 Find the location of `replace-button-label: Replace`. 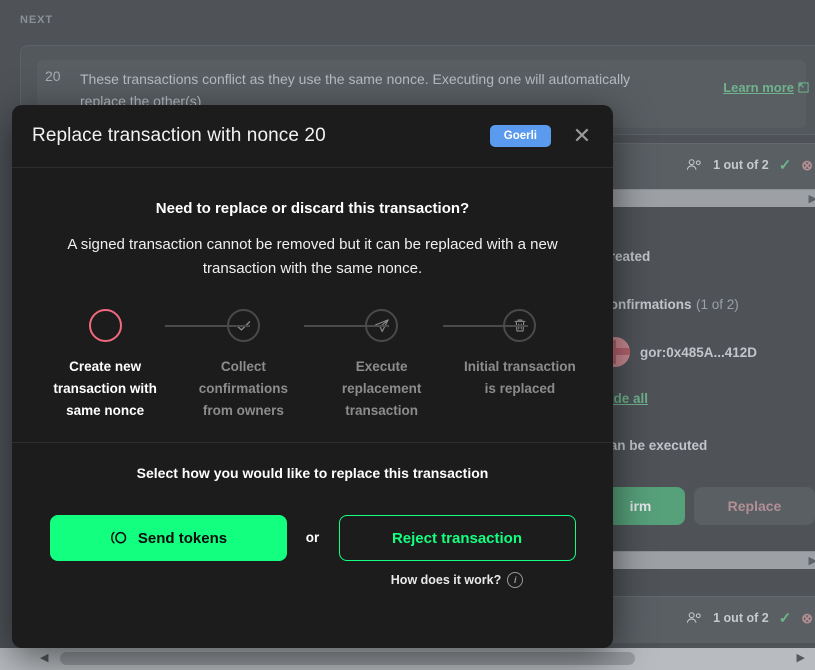

replace-button-label: Replace is located at coordinates (754, 506).